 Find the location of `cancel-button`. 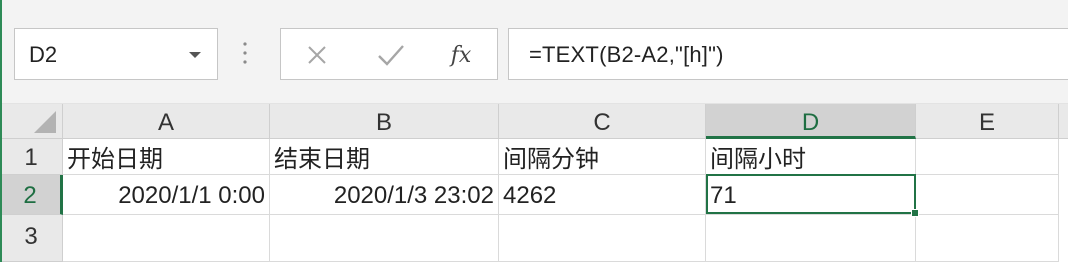

cancel-button is located at coordinates (317, 55).